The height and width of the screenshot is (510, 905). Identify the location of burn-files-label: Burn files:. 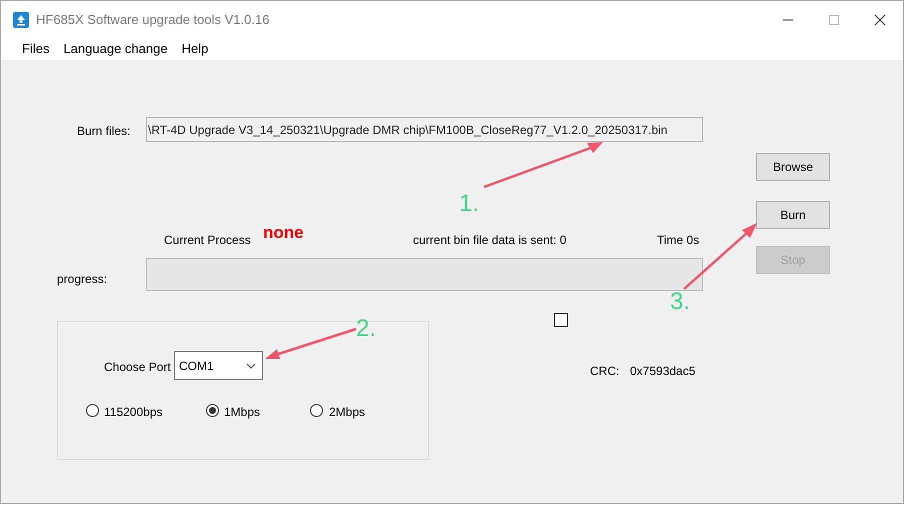
(103, 131).